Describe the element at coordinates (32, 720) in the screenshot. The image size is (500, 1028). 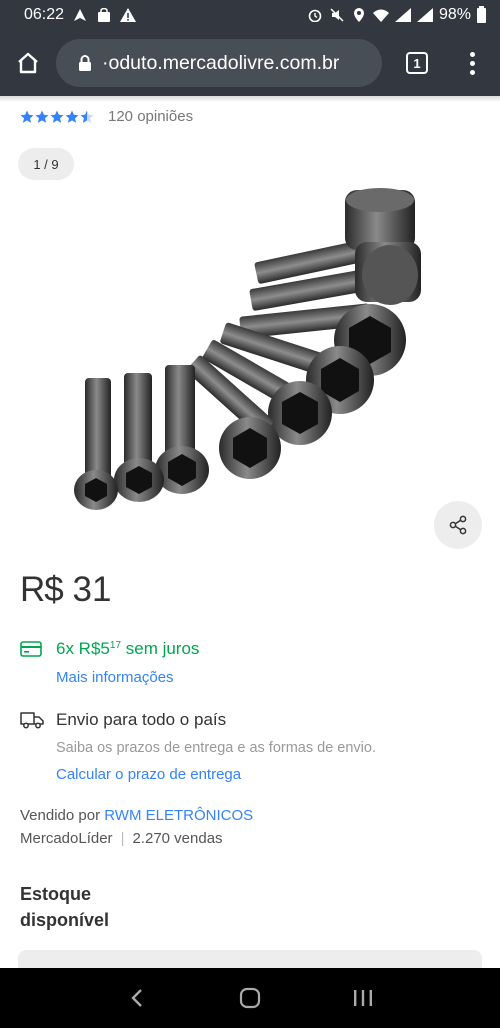
I see `truck-icon` at that location.